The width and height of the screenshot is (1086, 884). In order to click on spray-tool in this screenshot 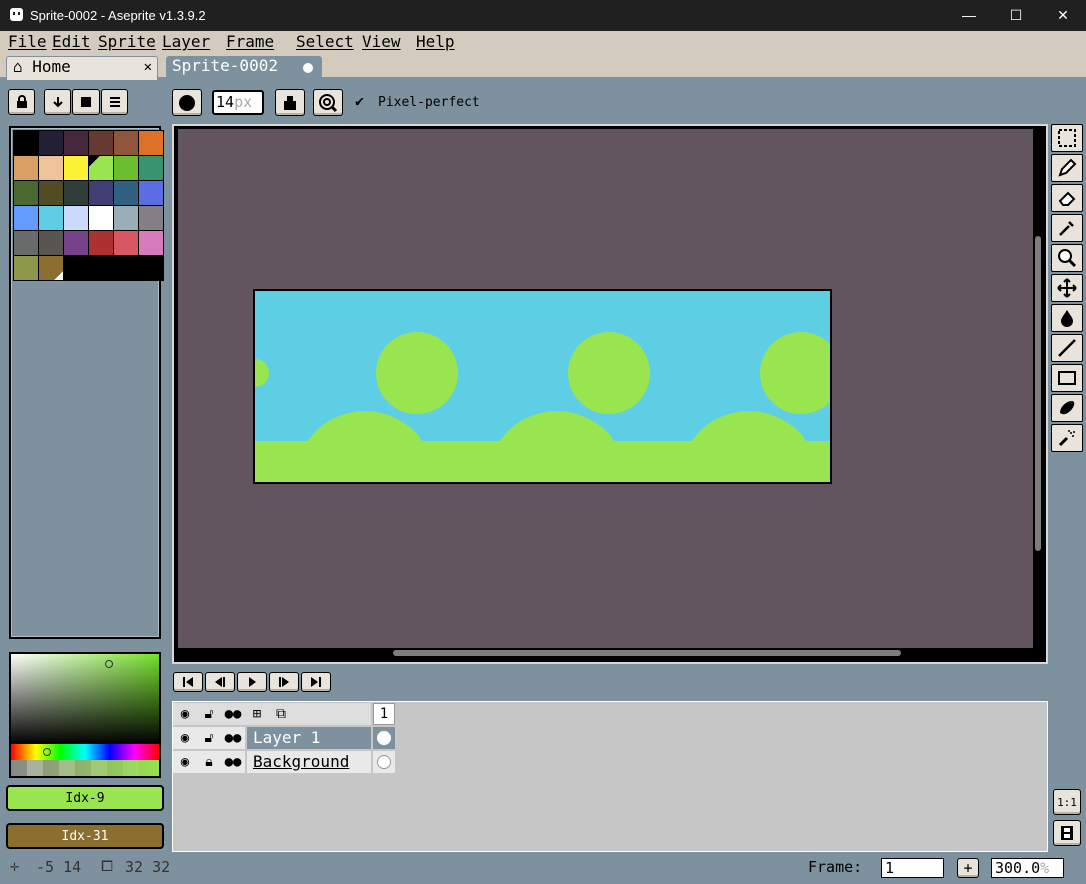, I will do `click(1067, 438)`.